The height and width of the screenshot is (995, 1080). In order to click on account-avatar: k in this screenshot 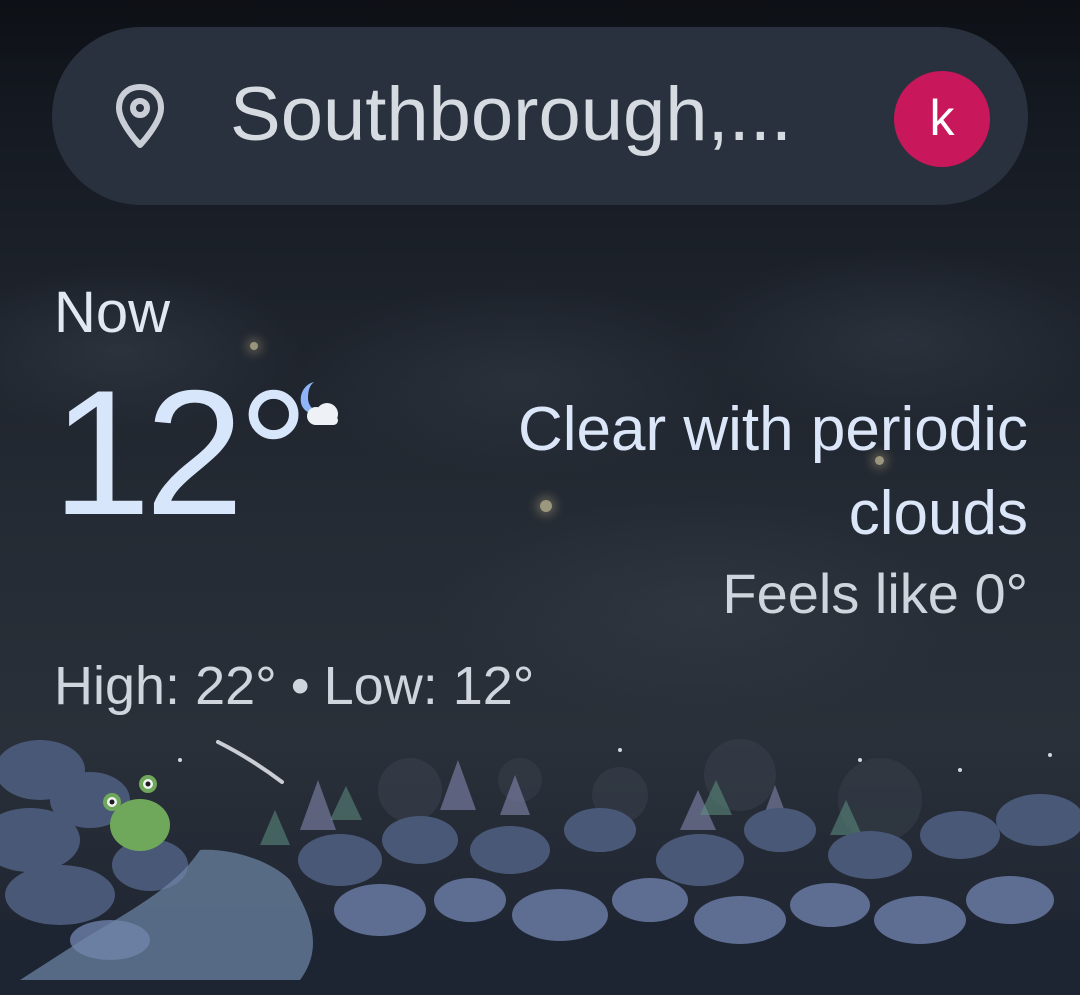, I will do `click(942, 119)`.